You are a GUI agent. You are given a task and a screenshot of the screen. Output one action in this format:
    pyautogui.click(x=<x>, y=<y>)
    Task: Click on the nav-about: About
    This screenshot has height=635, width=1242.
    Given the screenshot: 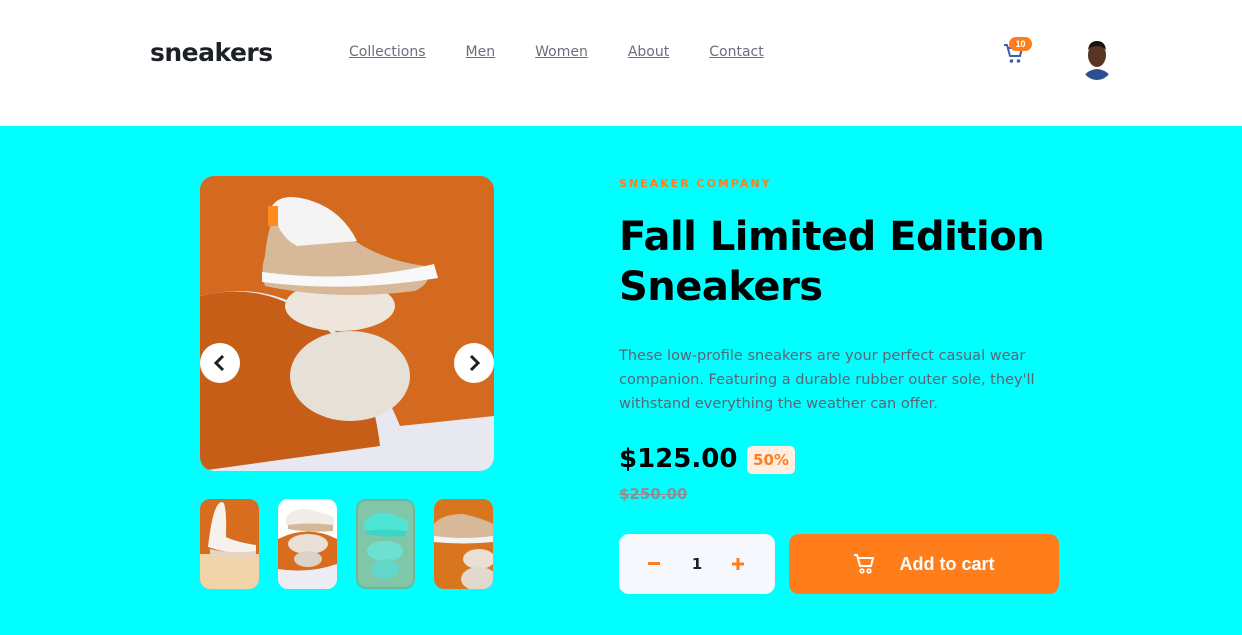 What is the action you would take?
    pyautogui.click(x=648, y=52)
    